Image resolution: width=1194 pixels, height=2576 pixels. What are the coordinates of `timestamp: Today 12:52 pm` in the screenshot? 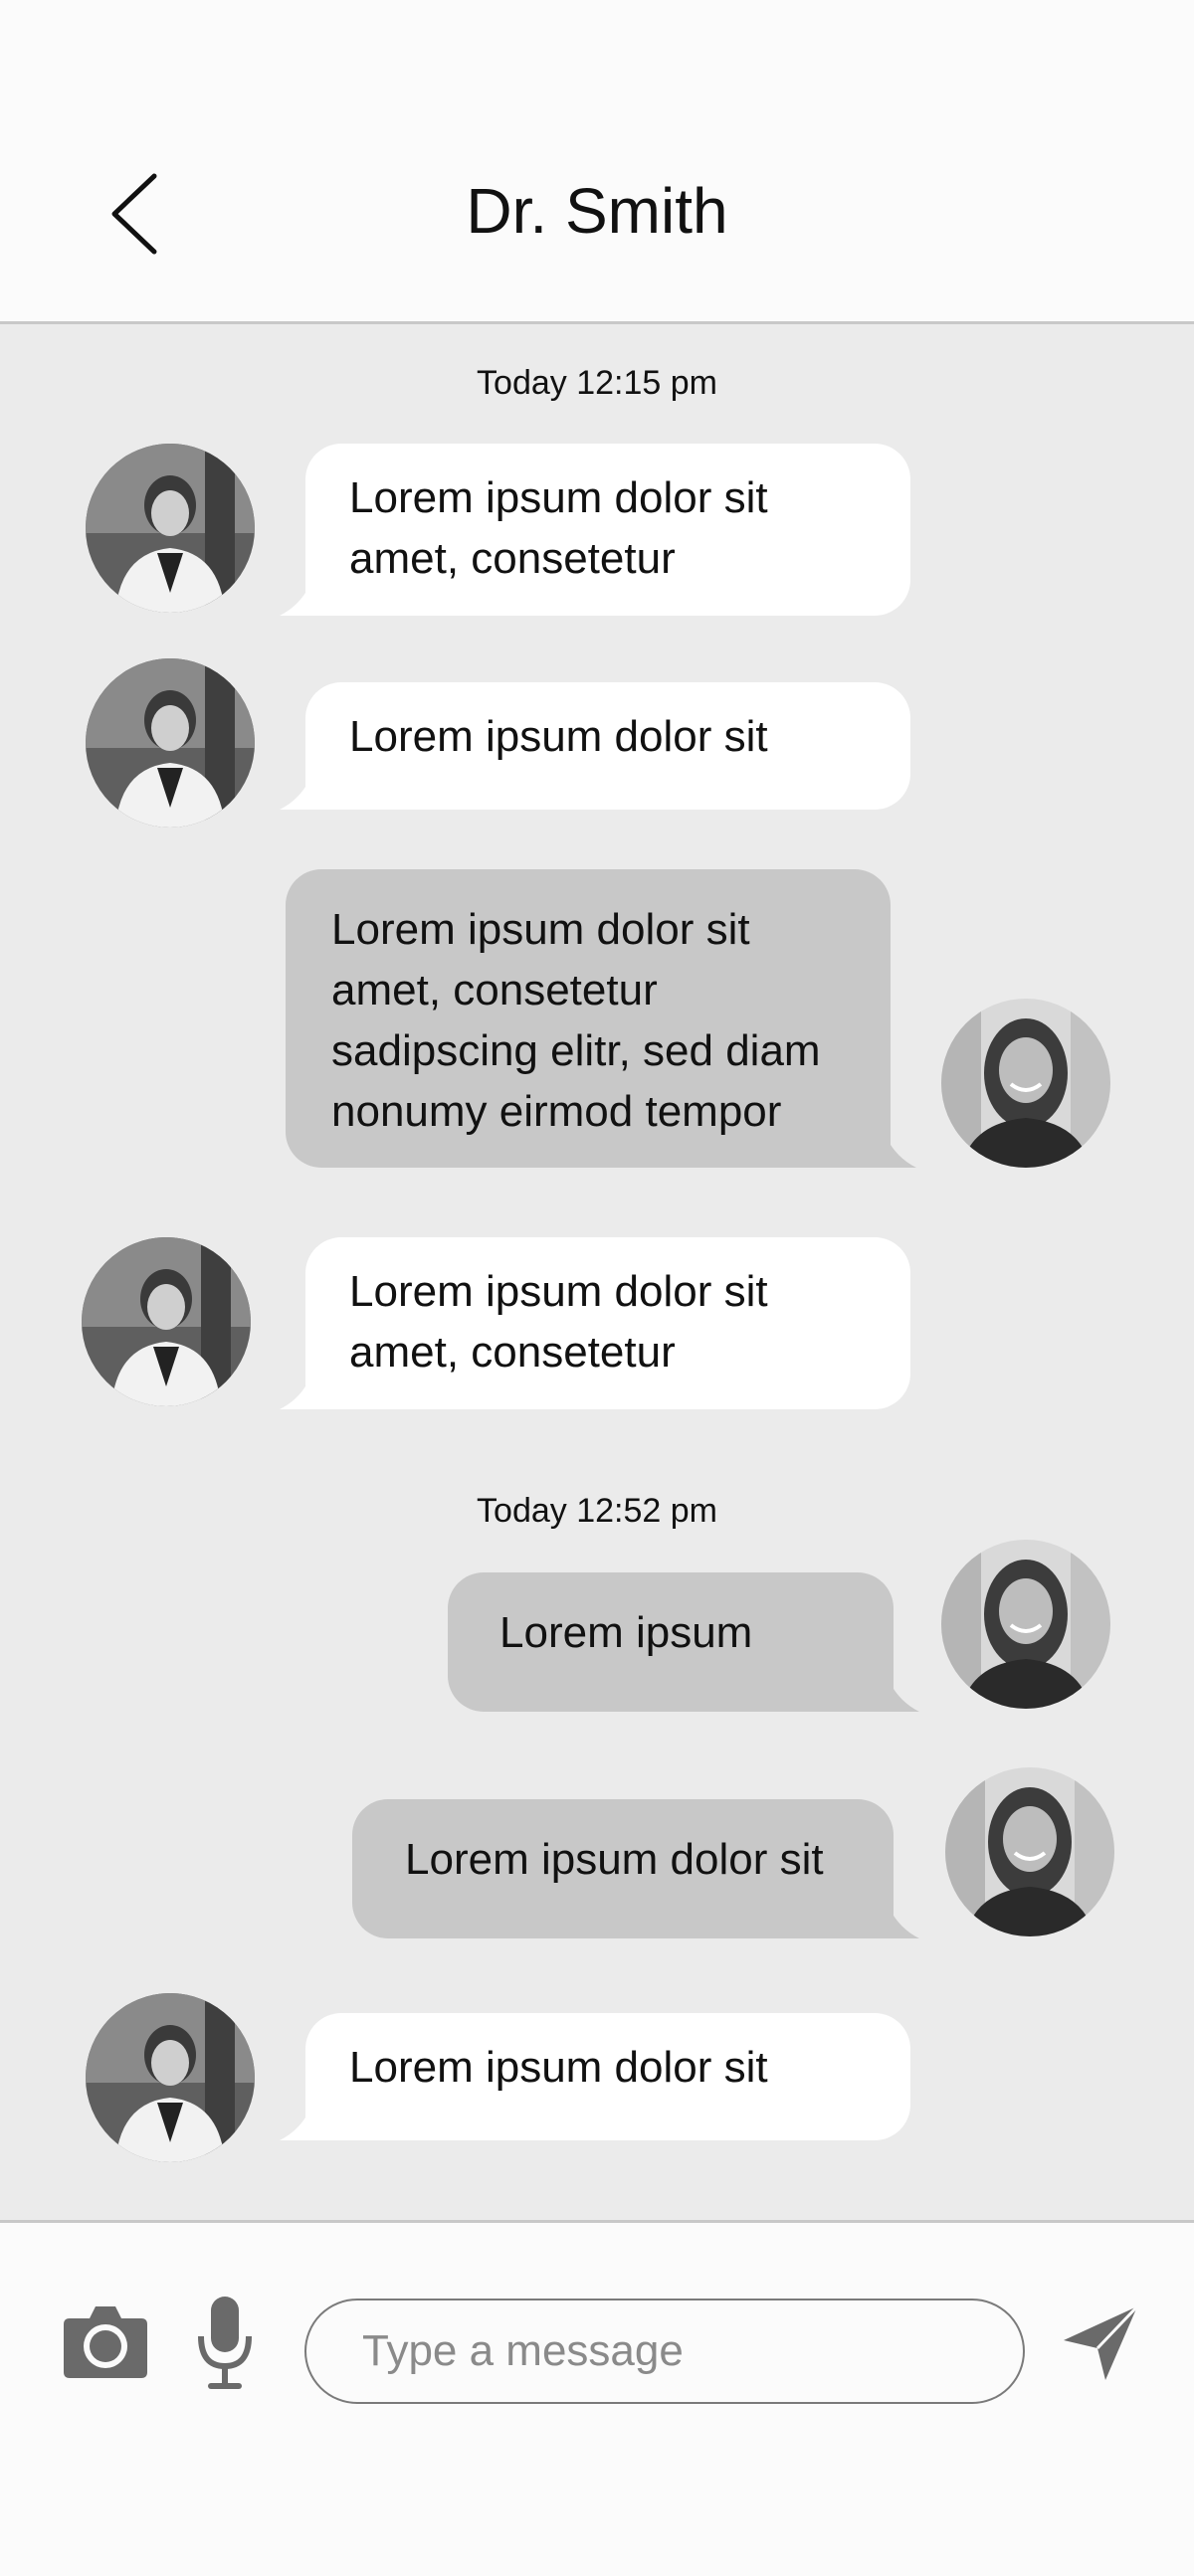 It's located at (597, 1511).